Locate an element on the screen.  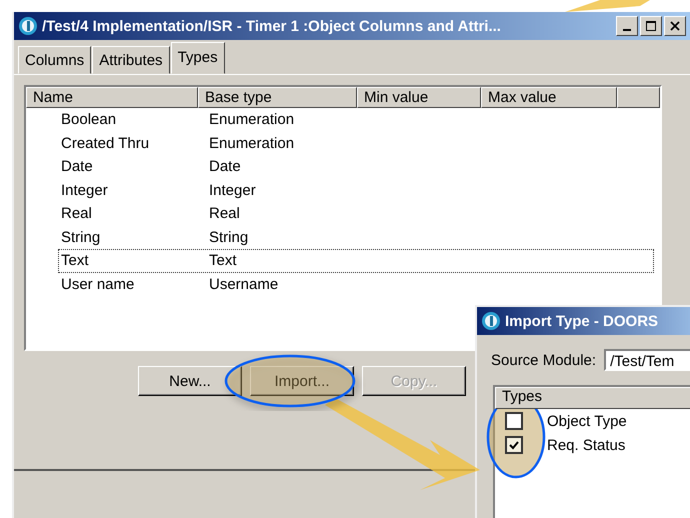
table-cell: Text is located at coordinates (223, 261).